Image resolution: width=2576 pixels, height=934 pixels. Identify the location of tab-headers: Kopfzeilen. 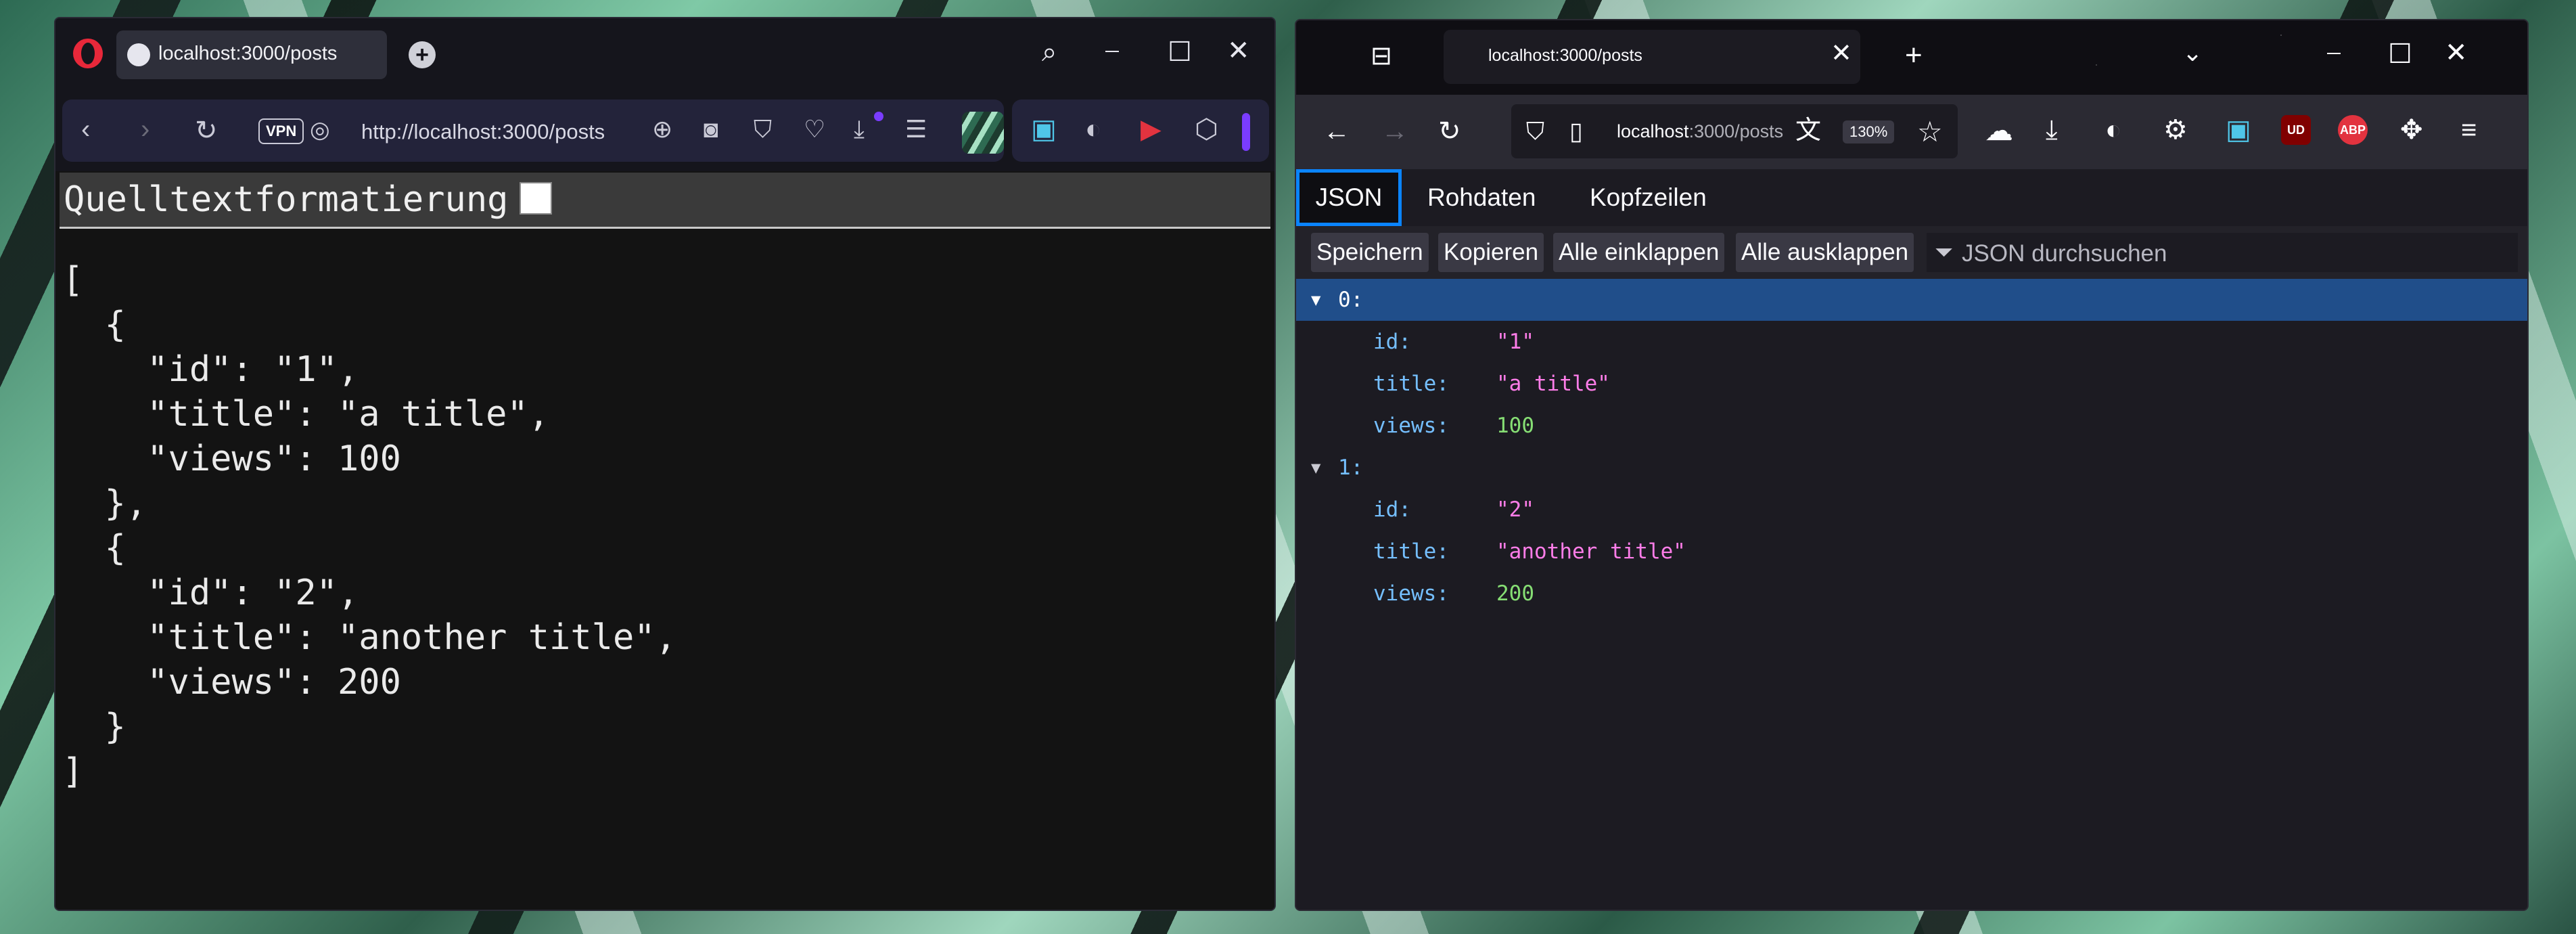
(1648, 198).